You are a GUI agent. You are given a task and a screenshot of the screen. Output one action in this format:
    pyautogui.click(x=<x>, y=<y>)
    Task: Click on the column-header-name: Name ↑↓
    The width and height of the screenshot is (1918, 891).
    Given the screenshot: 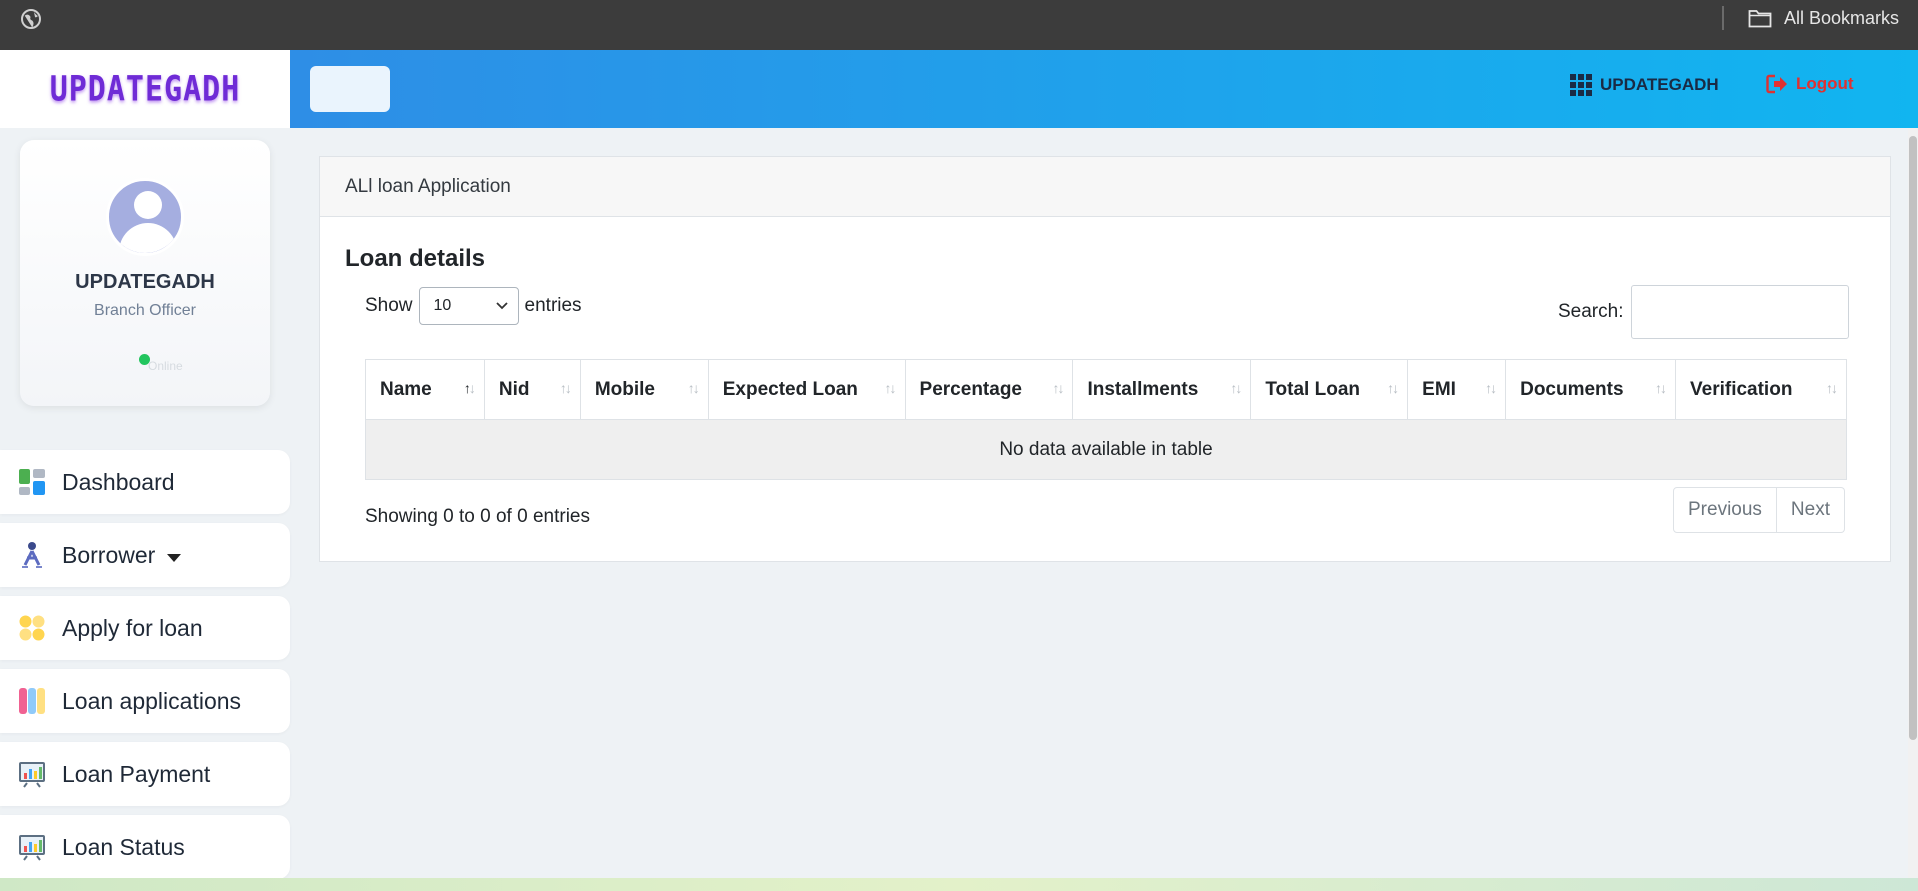 What is the action you would take?
    pyautogui.click(x=425, y=389)
    